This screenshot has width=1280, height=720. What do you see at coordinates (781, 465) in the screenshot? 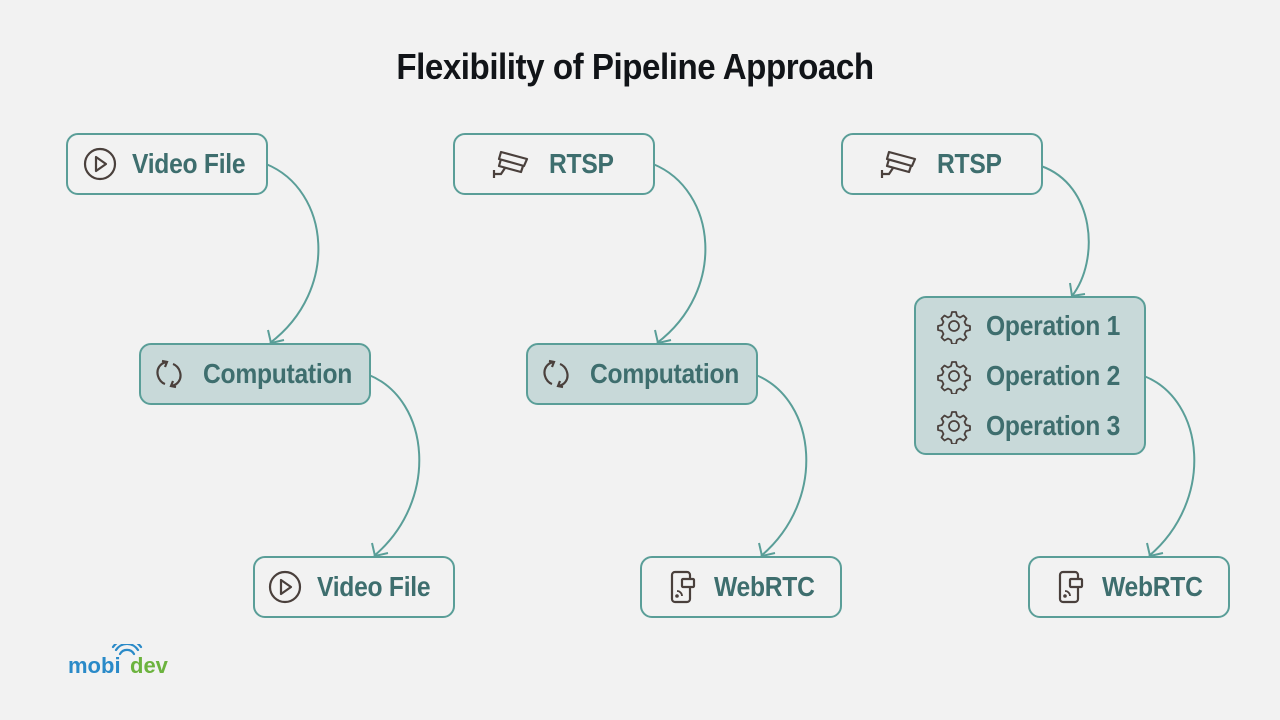
I see `connector-2b` at bounding box center [781, 465].